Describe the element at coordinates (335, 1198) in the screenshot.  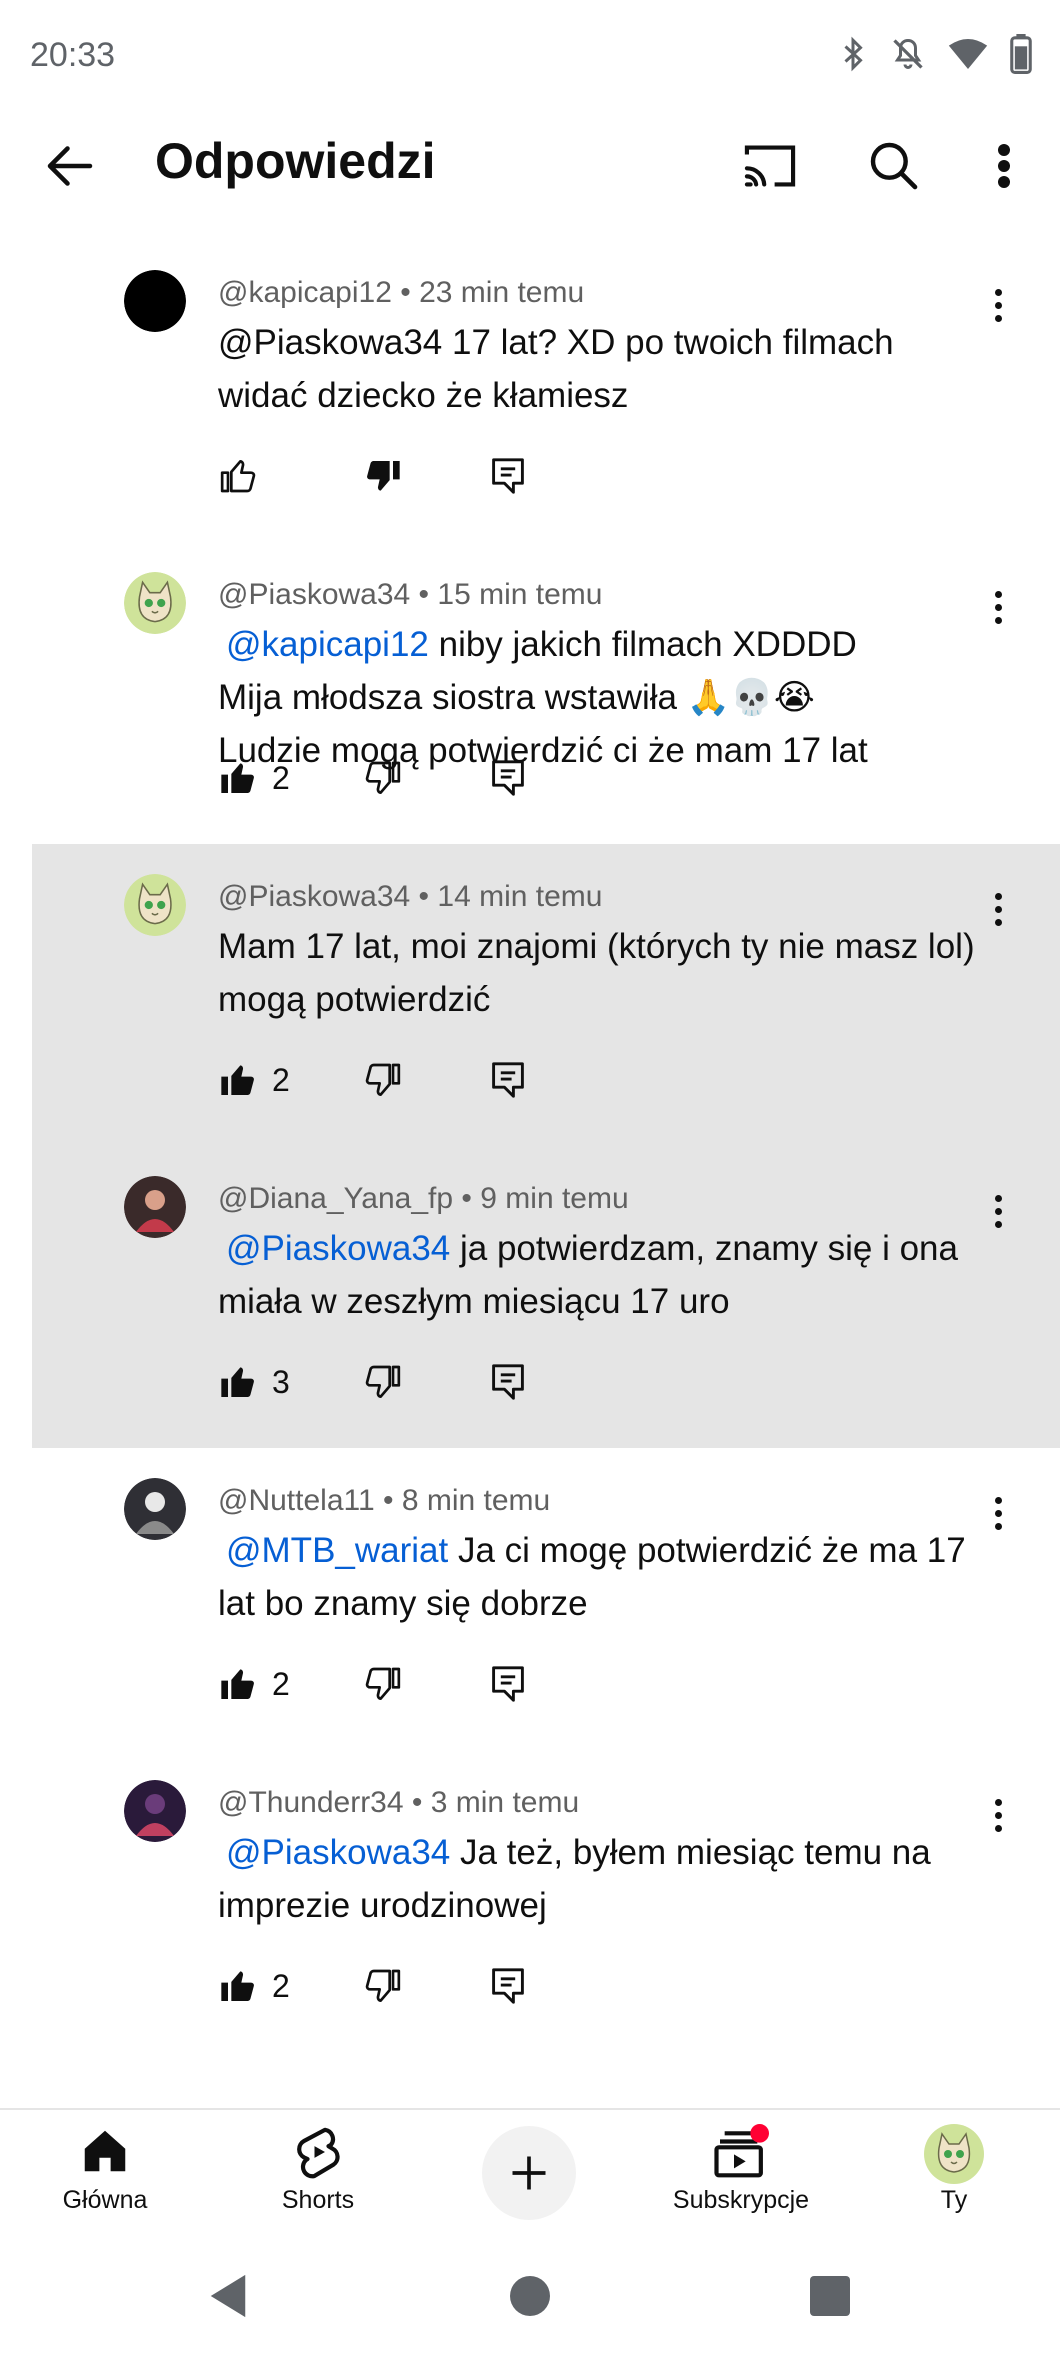
I see `comment-author: @Diana_Yana_fp` at that location.